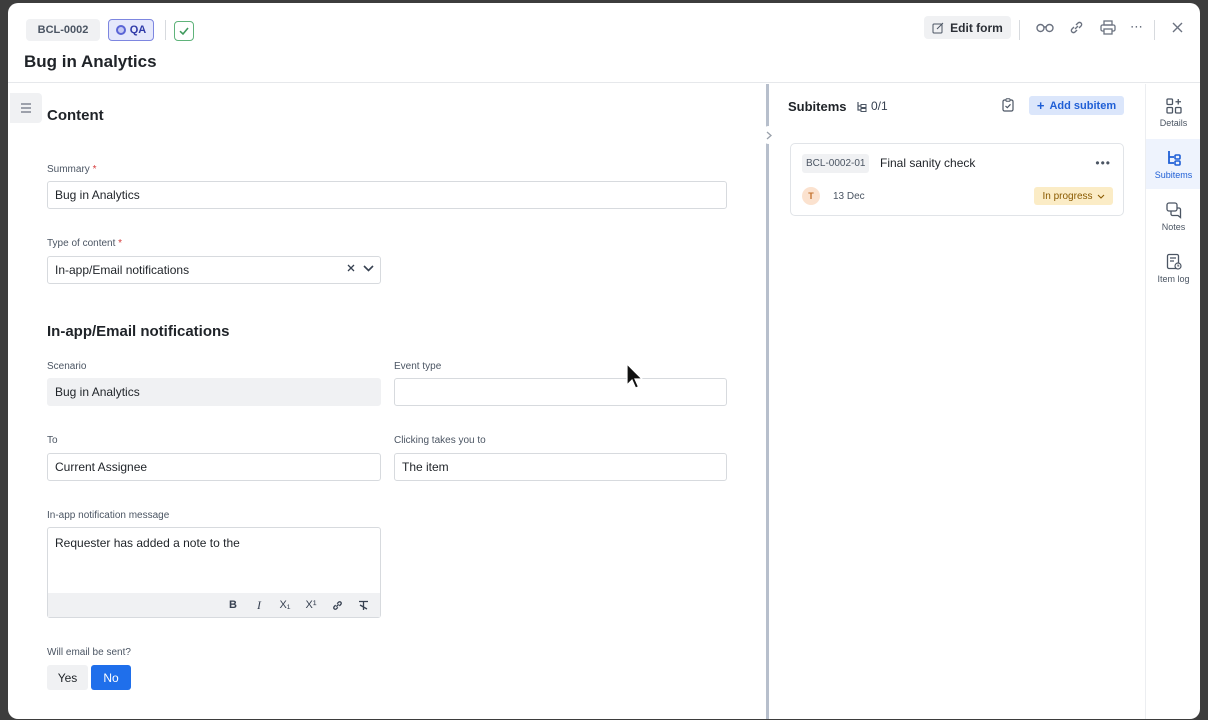 Image resolution: width=1208 pixels, height=720 pixels. I want to click on subitem-id-badge: BCL-0002-01, so click(836, 163).